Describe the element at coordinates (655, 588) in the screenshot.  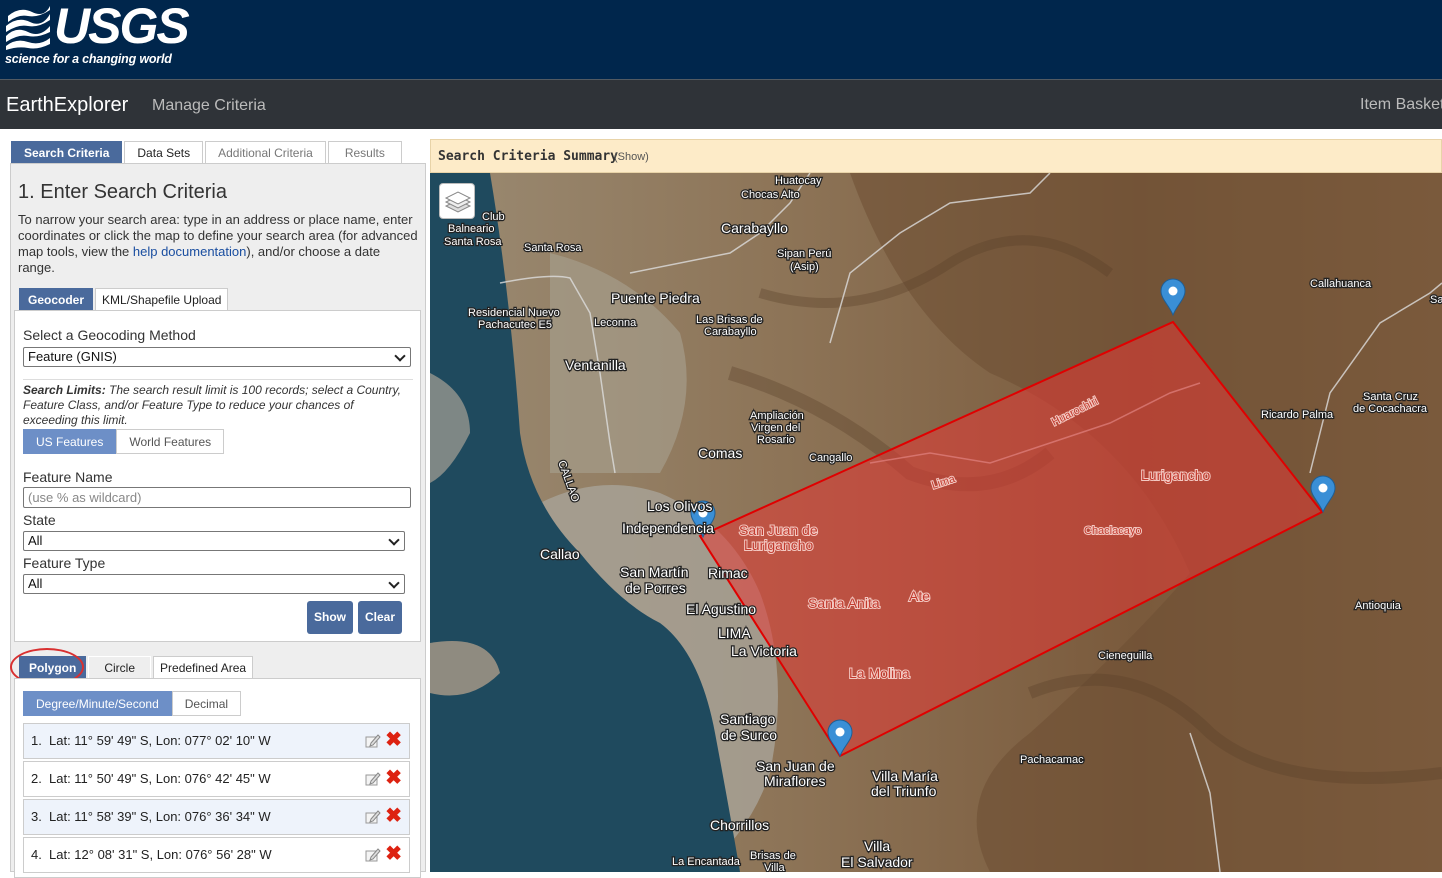
I see `map-label: de Porres` at that location.